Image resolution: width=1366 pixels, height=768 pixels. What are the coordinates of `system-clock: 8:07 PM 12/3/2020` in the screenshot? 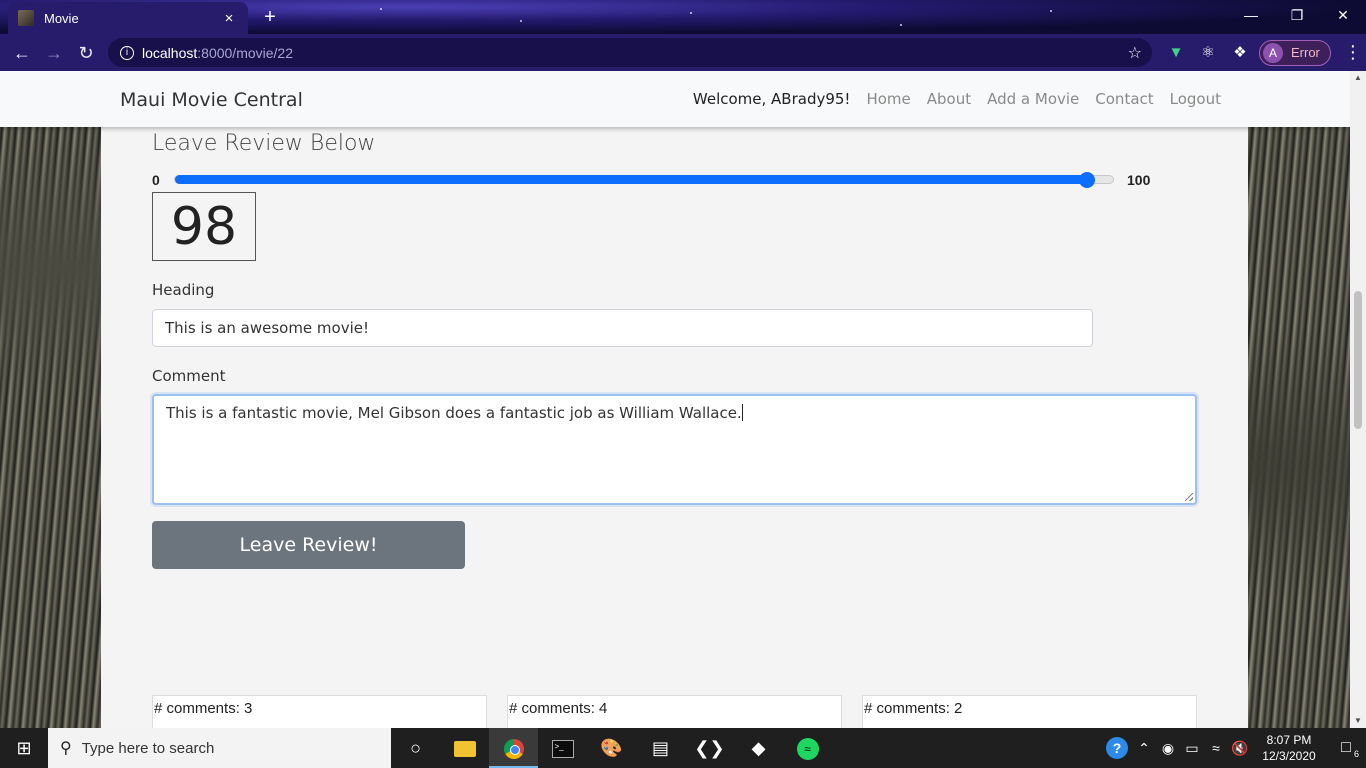 It's located at (1289, 748).